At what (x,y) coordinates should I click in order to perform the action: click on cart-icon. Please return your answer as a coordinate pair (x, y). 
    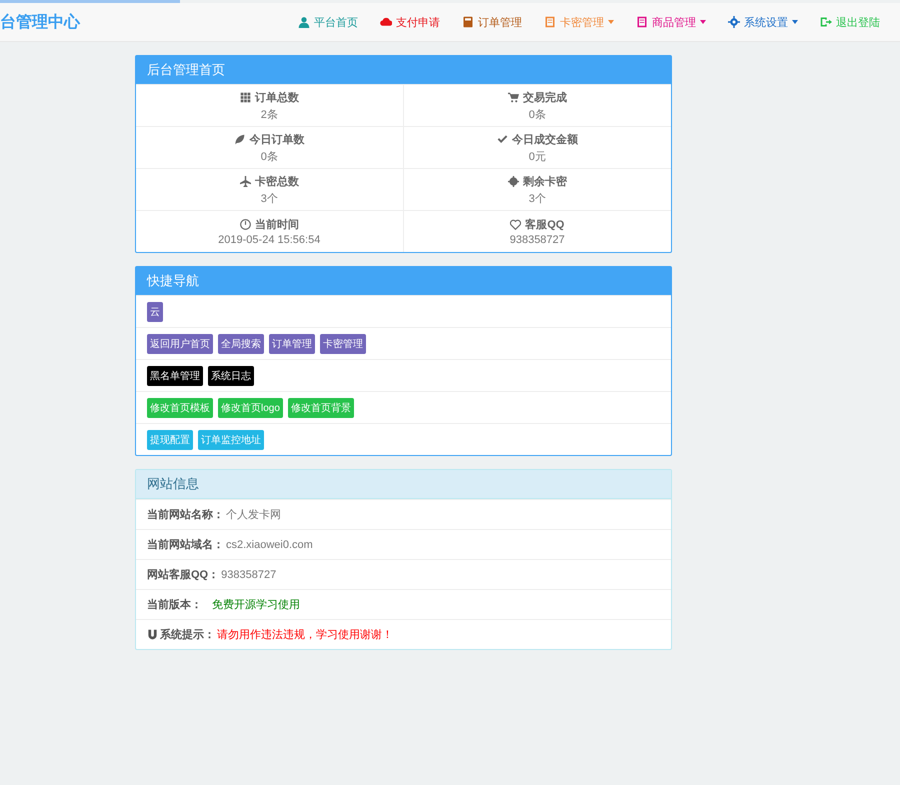
    Looking at the image, I should click on (513, 97).